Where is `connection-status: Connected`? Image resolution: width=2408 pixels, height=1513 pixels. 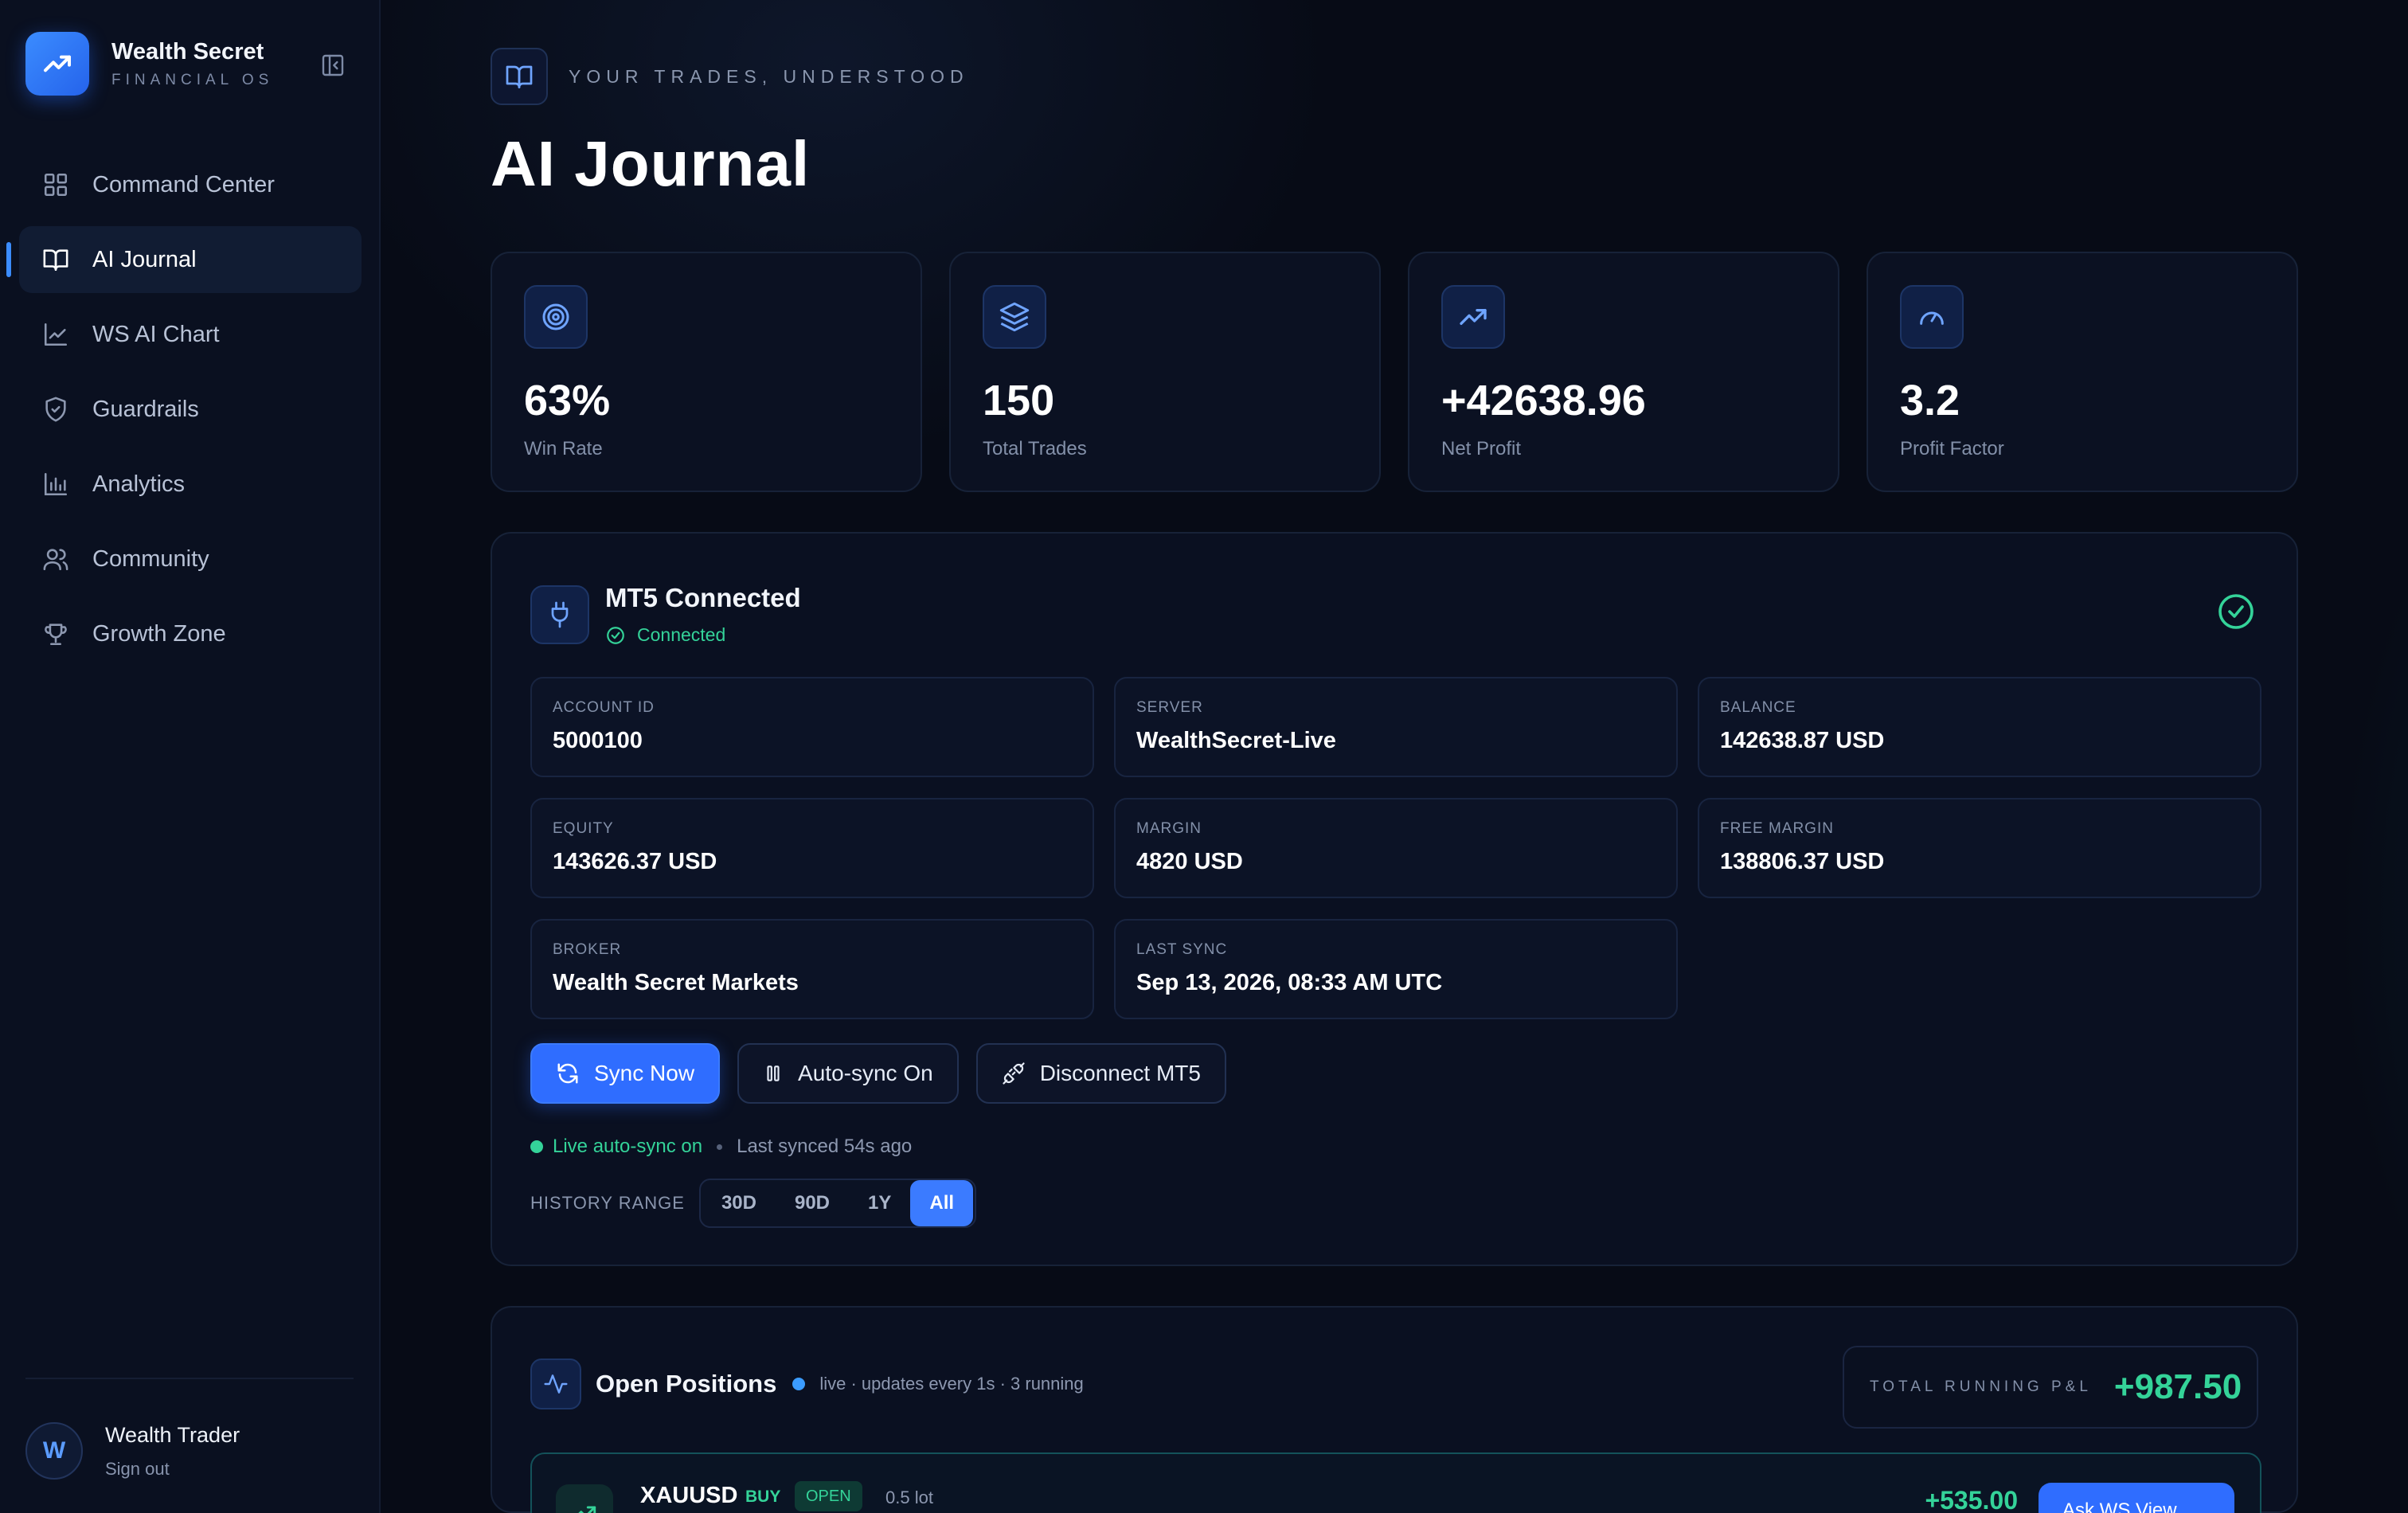
connection-status: Connected is located at coordinates (703, 635).